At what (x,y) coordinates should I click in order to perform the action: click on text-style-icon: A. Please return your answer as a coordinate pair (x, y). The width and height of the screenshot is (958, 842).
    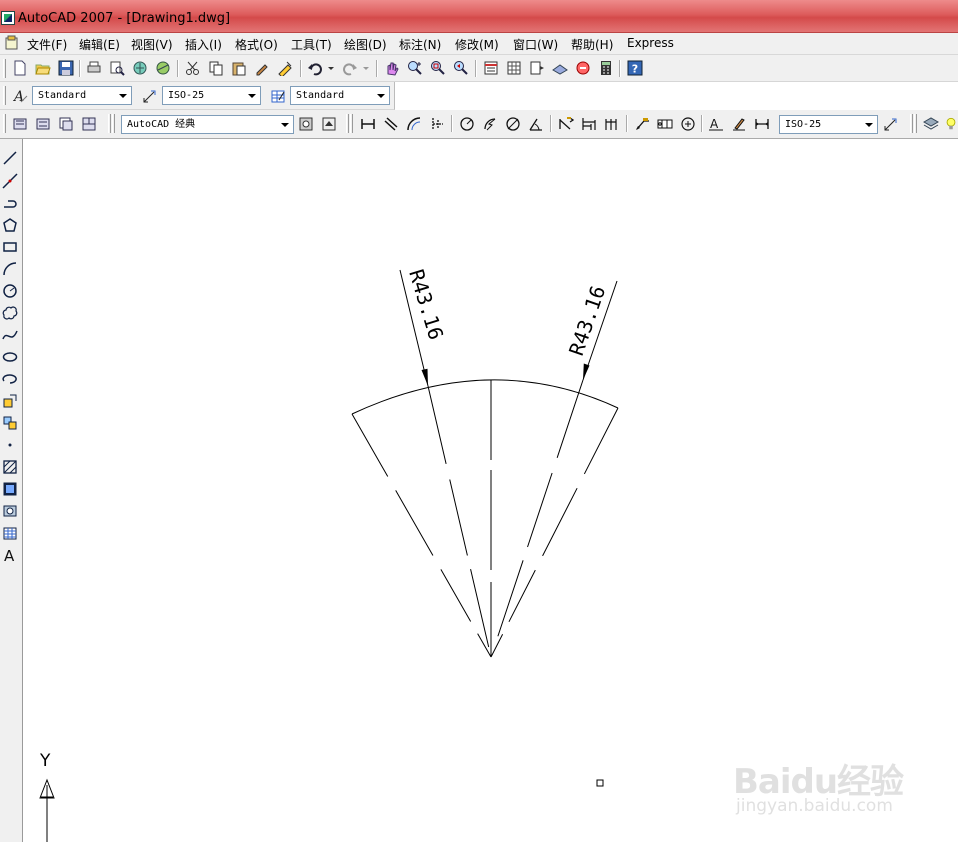
    Looking at the image, I should click on (20, 96).